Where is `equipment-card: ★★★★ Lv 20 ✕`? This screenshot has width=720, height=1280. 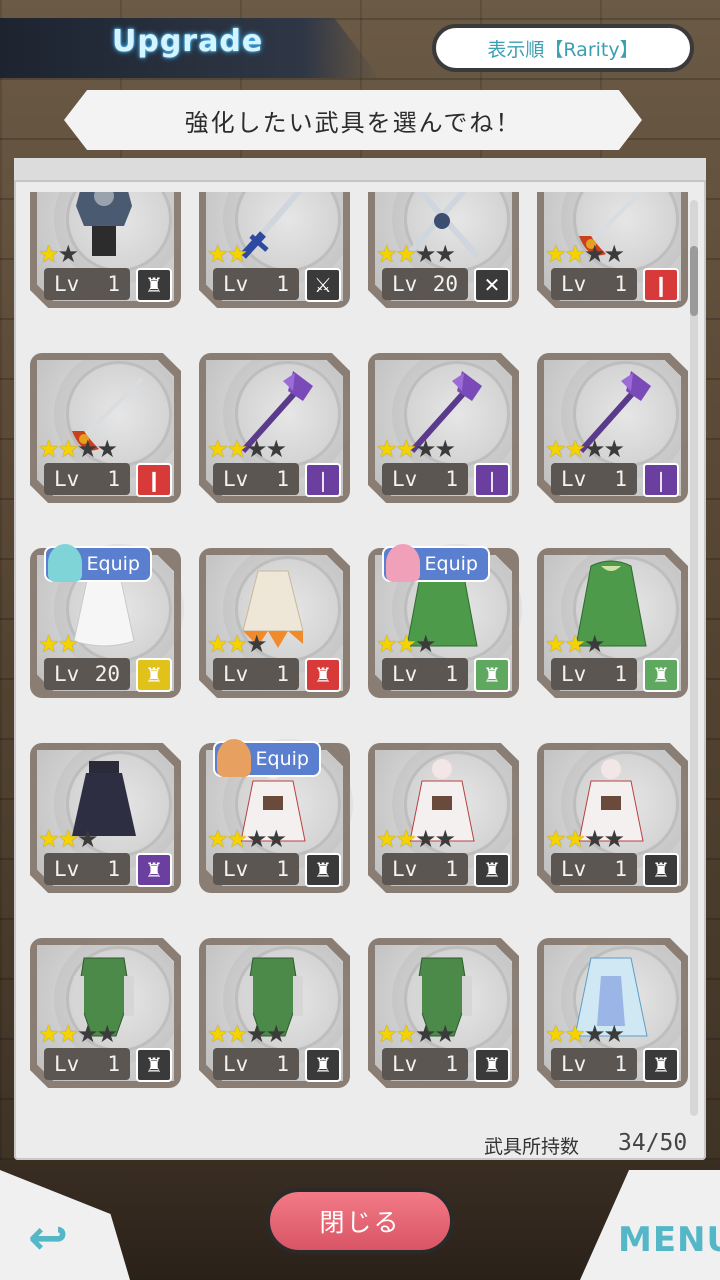
equipment-card: ★★★★ Lv 20 ✕ is located at coordinates (443, 250).